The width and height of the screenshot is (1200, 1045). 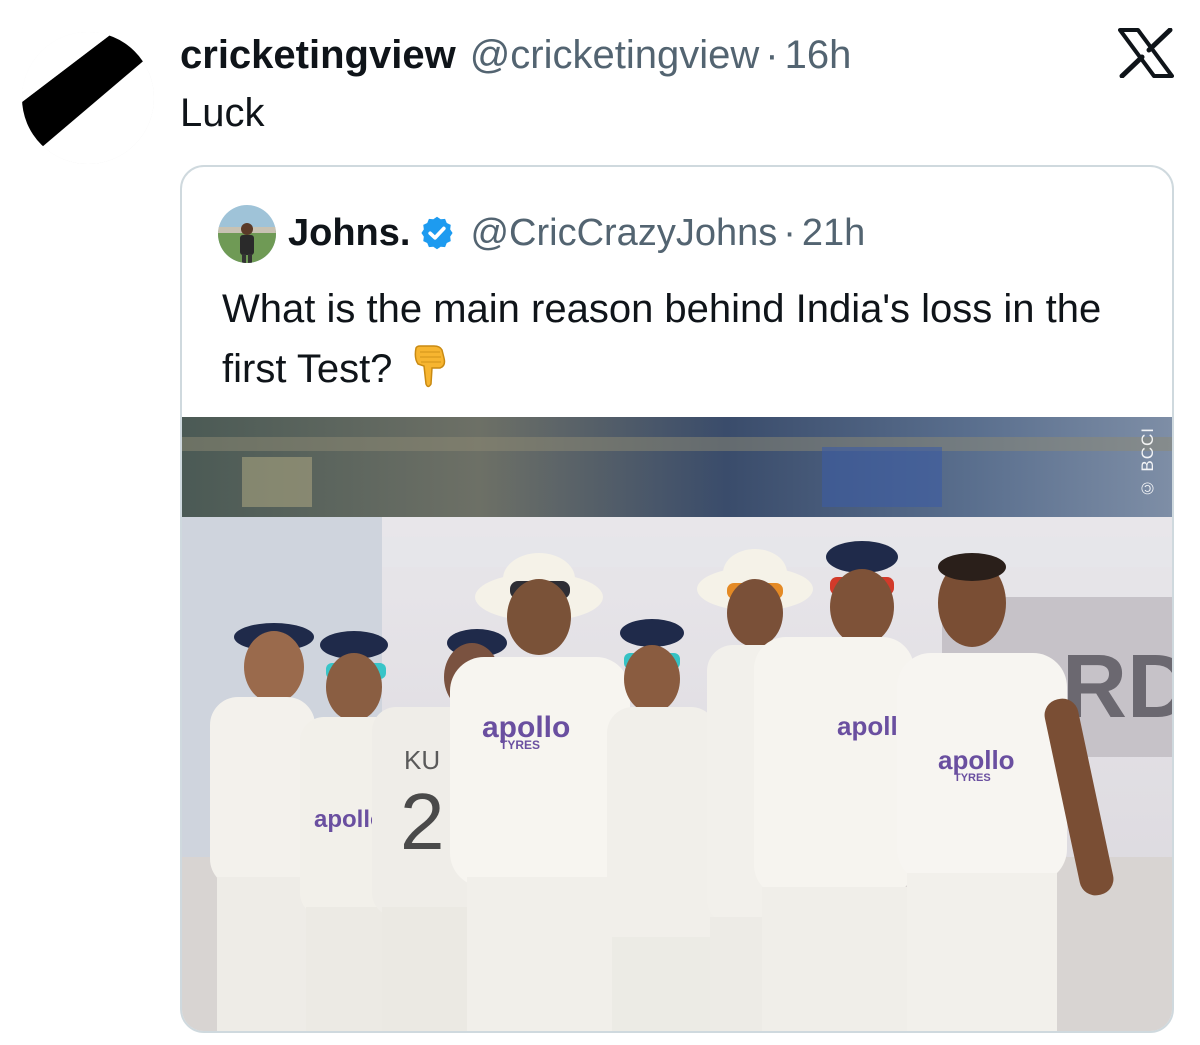 I want to click on sponsor-sub-text-2: TYRES, so click(x=520, y=745).